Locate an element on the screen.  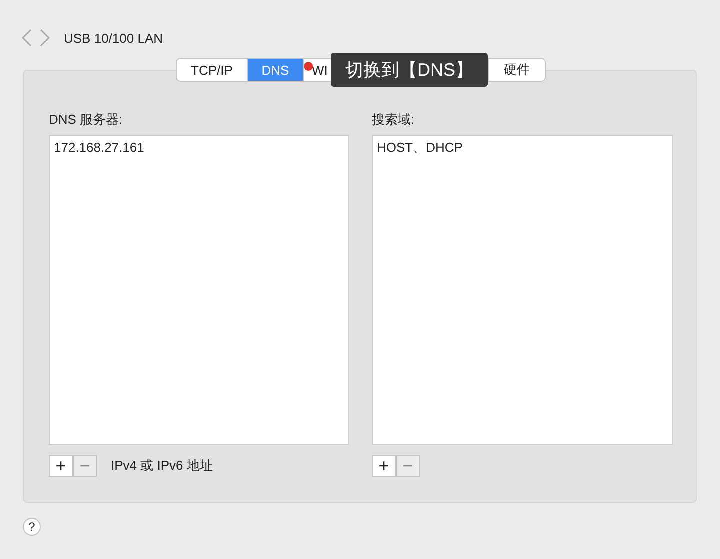
list-label: 搜索域: is located at coordinates (394, 120).